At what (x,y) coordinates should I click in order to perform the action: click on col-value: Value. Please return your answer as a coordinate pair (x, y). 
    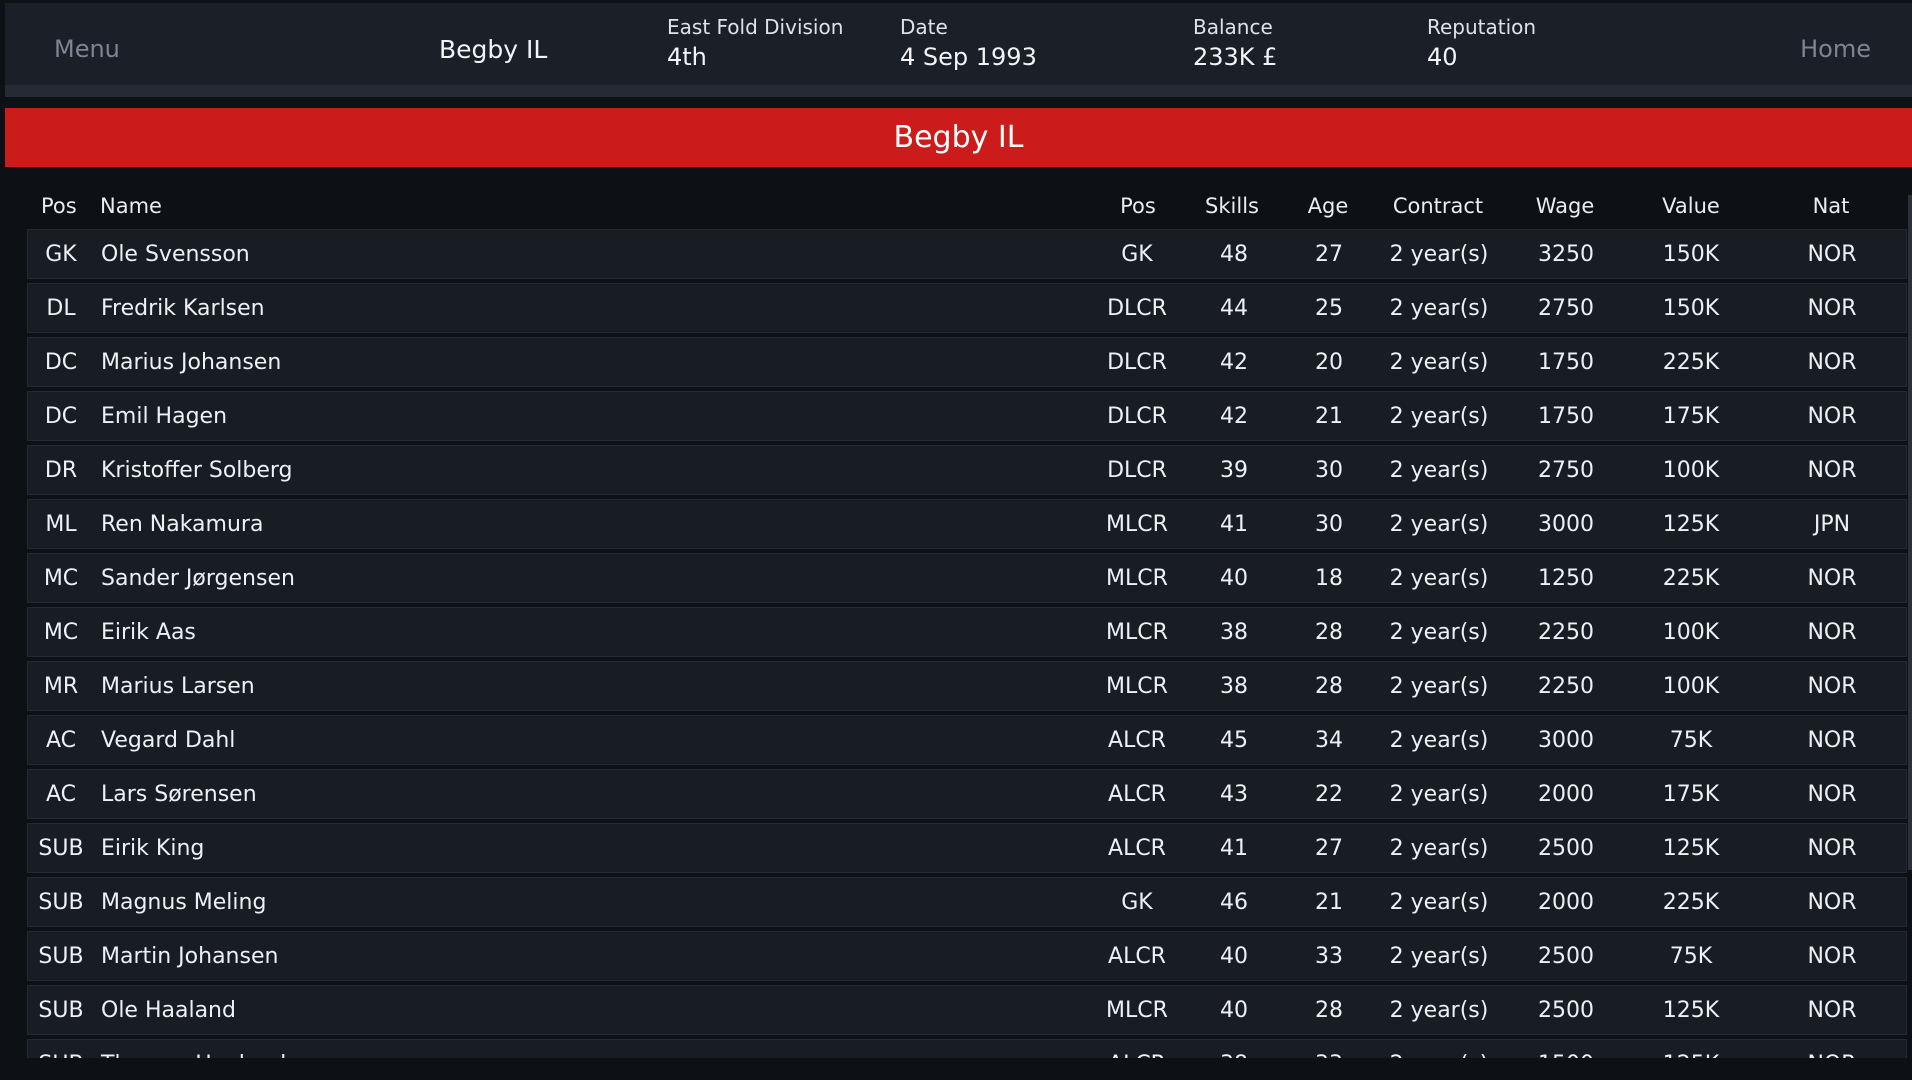
    Looking at the image, I should click on (1691, 206).